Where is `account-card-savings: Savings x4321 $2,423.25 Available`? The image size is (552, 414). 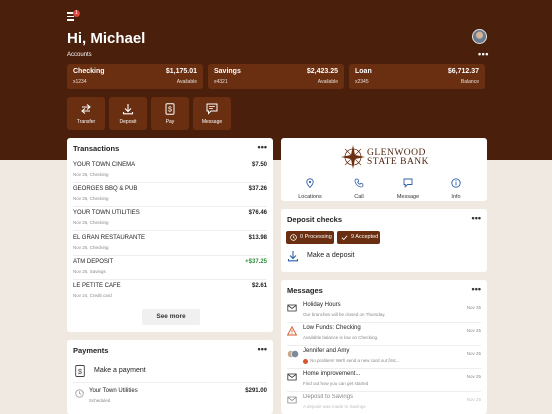
account-card-savings: Savings x4321 $2,423.25 Available is located at coordinates (276, 76).